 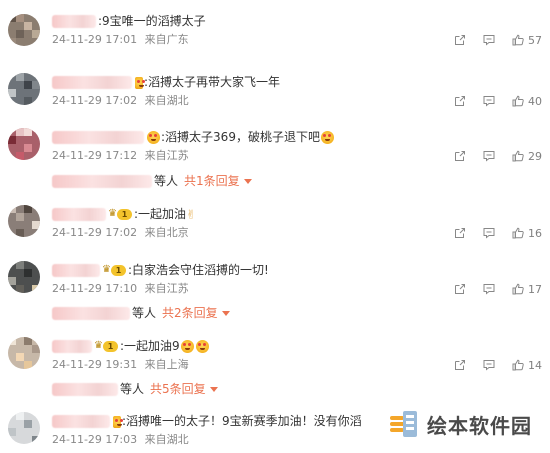 What do you see at coordinates (120, 289) in the screenshot?
I see `comment-meta: 24-11-29 17:10 来自江苏` at bounding box center [120, 289].